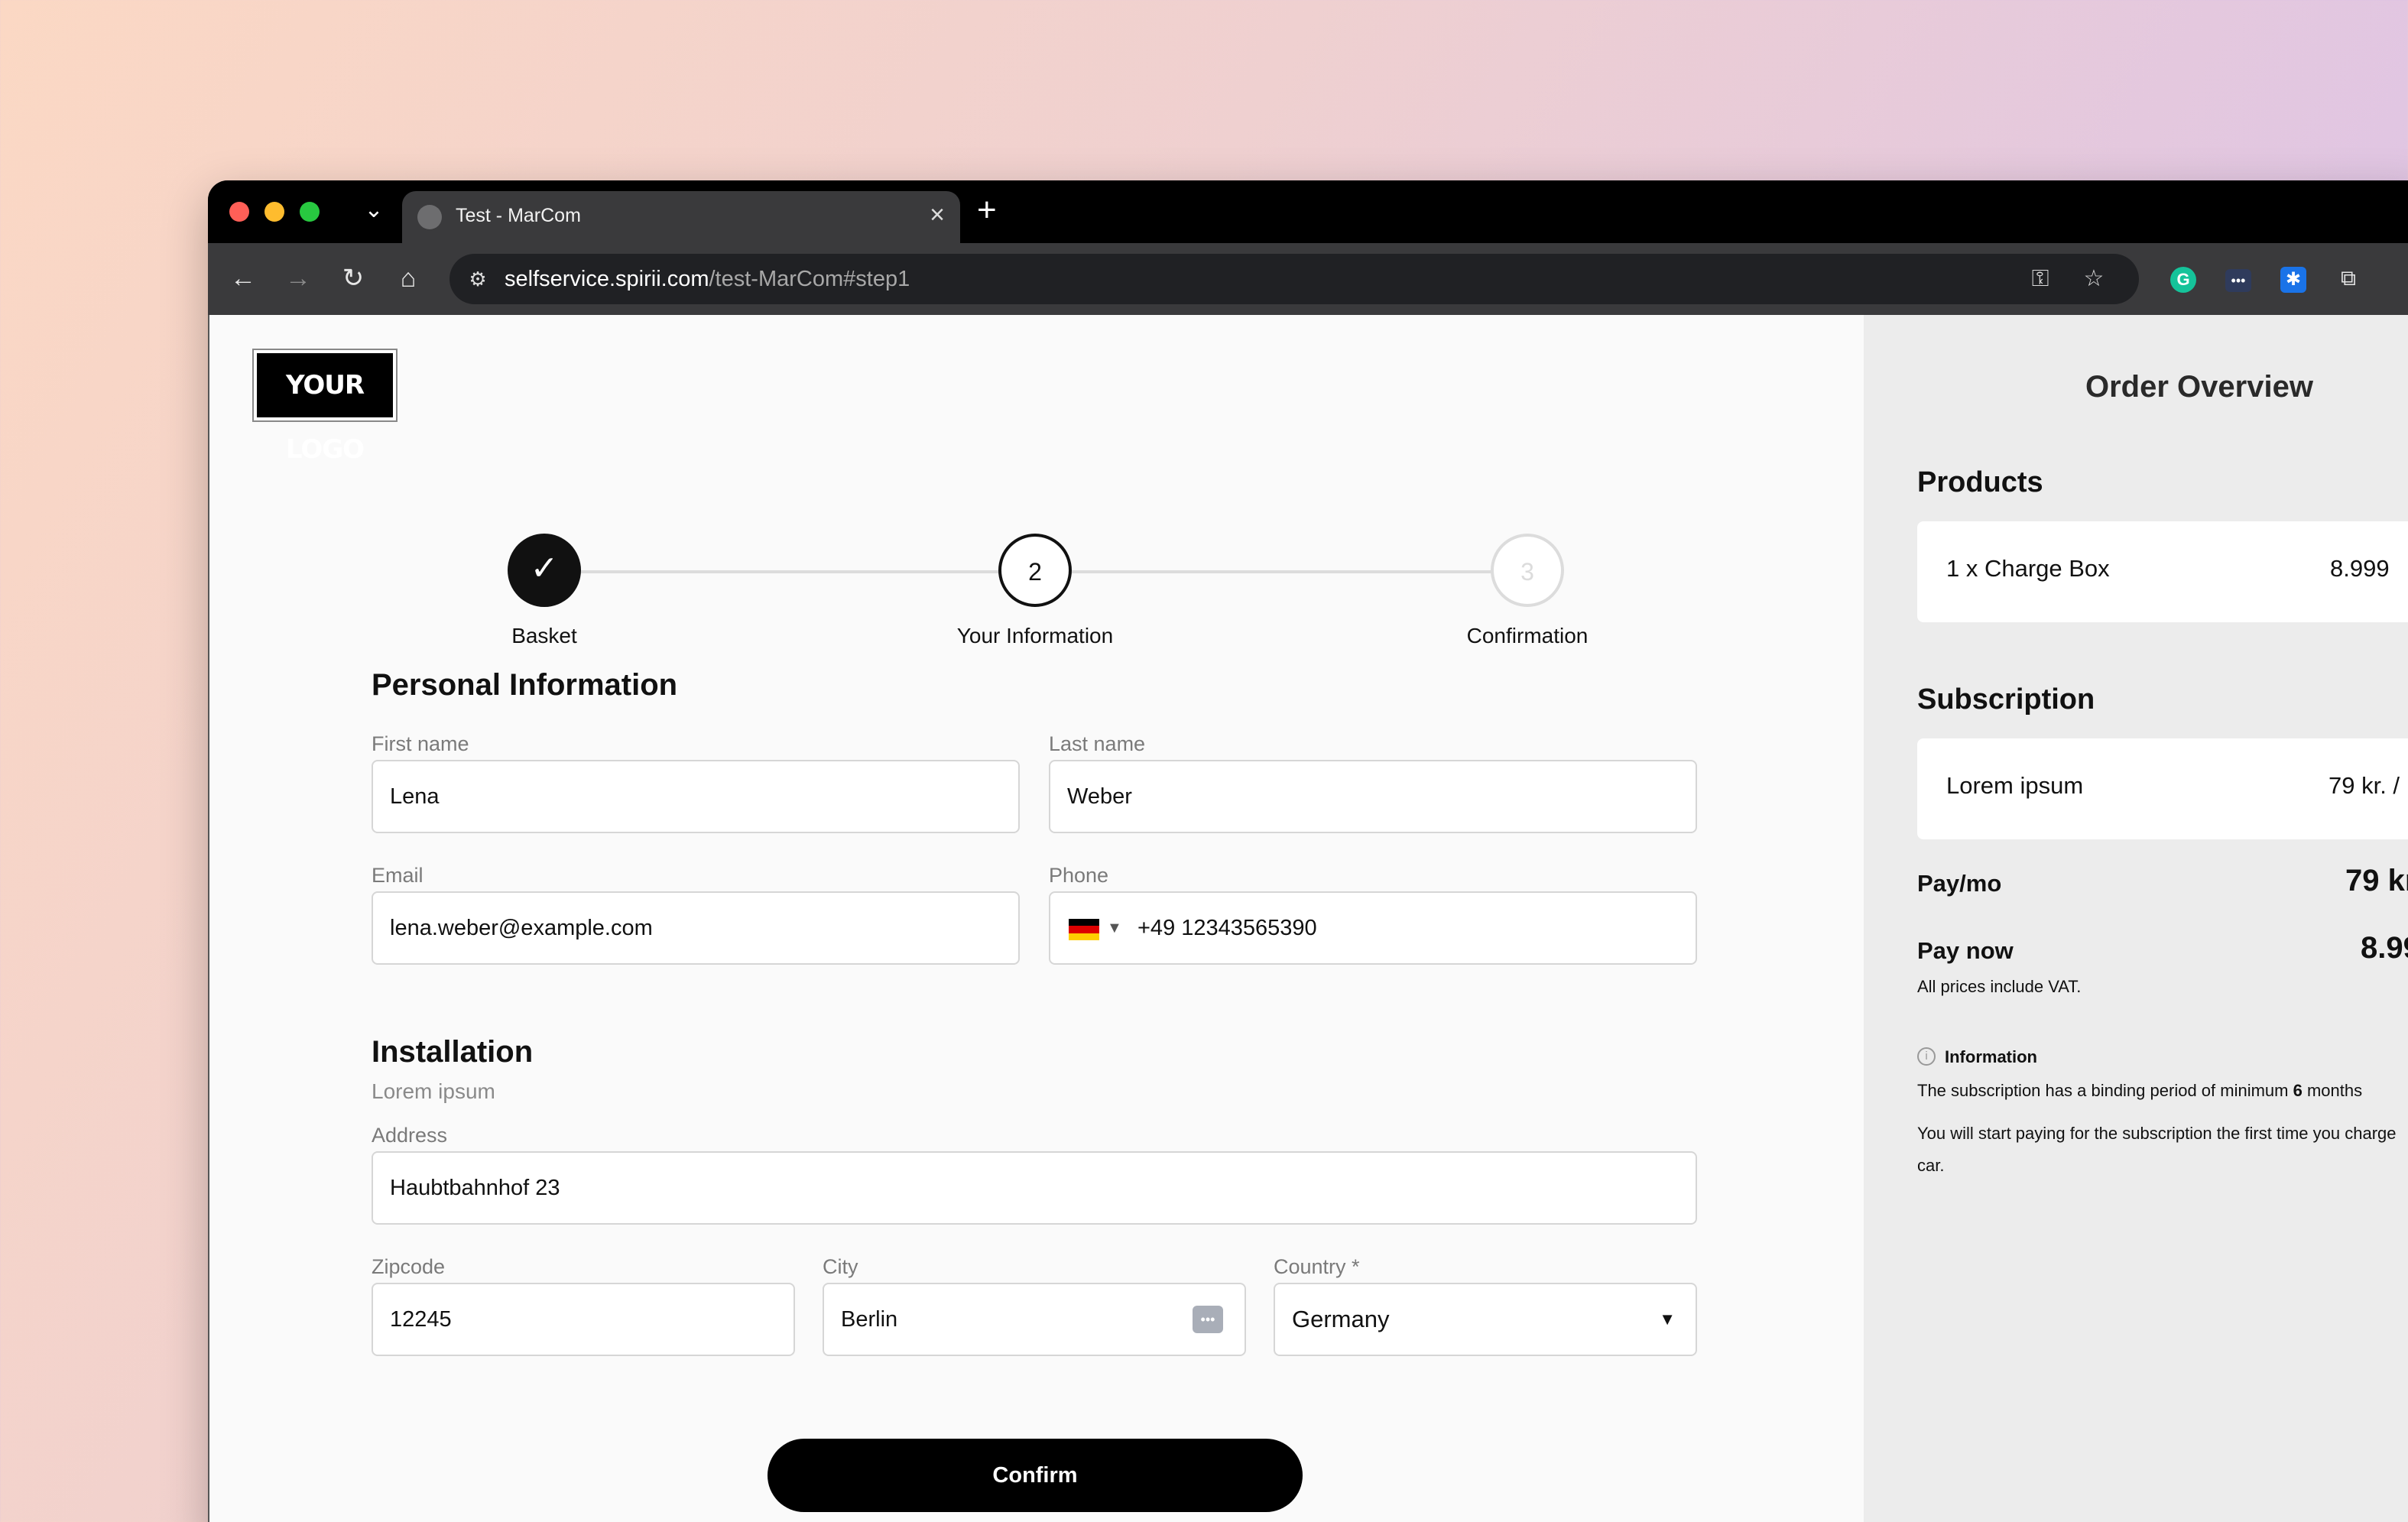 The image size is (2408, 1522). Describe the element at coordinates (2184, 278) in the screenshot. I see `grammarly-extension-icon: G` at that location.